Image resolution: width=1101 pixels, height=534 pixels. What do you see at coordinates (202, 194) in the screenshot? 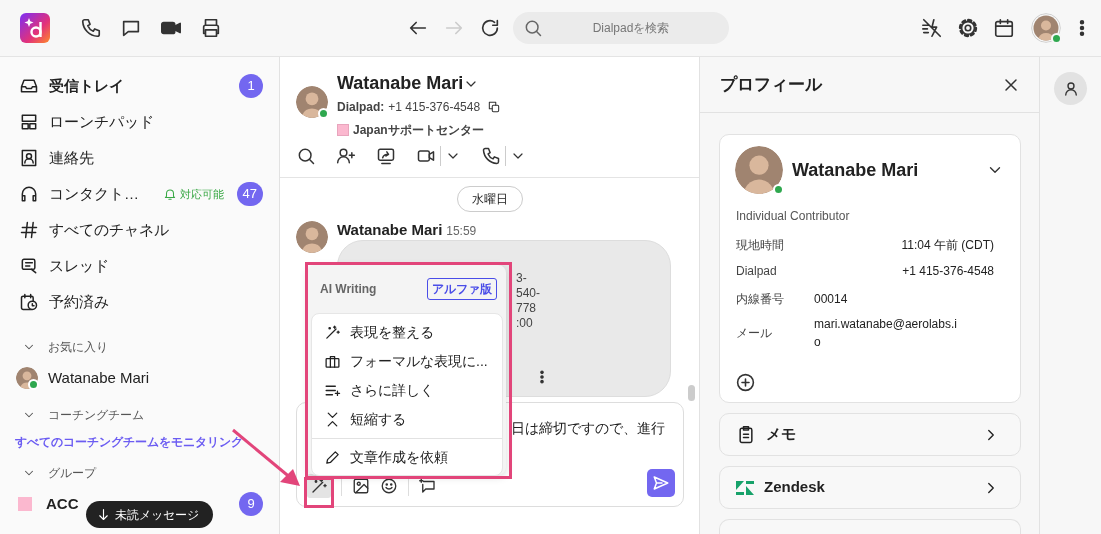
I see `availability-status: 対応可能` at bounding box center [202, 194].